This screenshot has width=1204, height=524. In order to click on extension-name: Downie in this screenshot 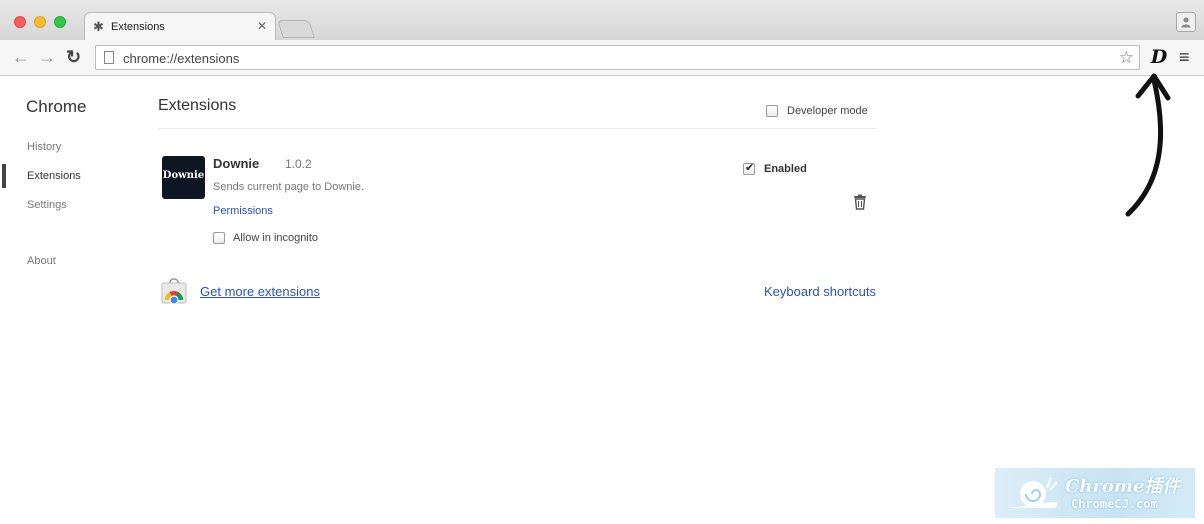, I will do `click(236, 163)`.